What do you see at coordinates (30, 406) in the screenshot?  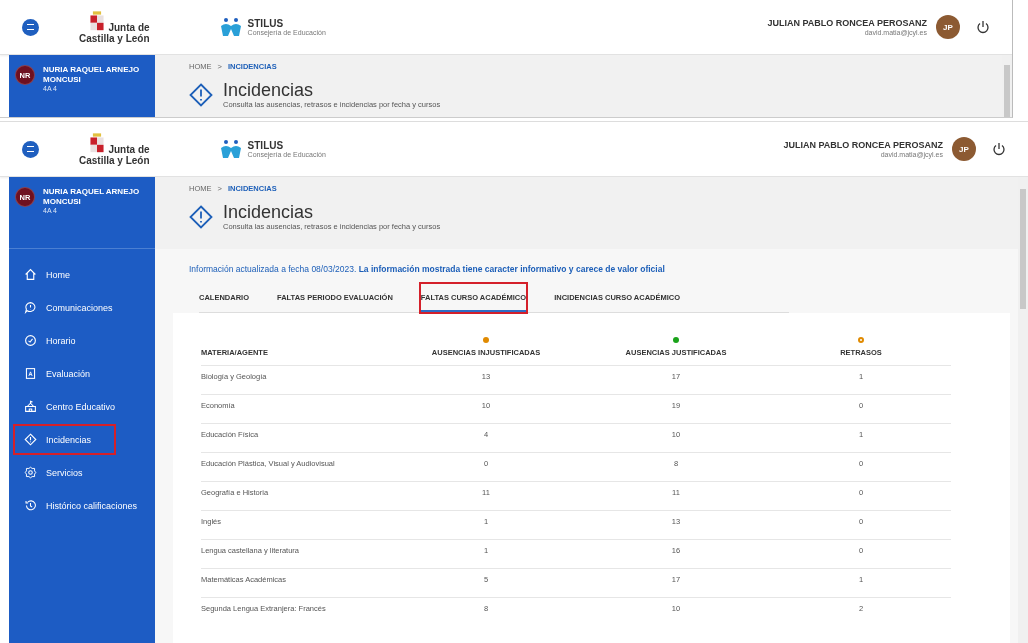 I see `school-icon` at bounding box center [30, 406].